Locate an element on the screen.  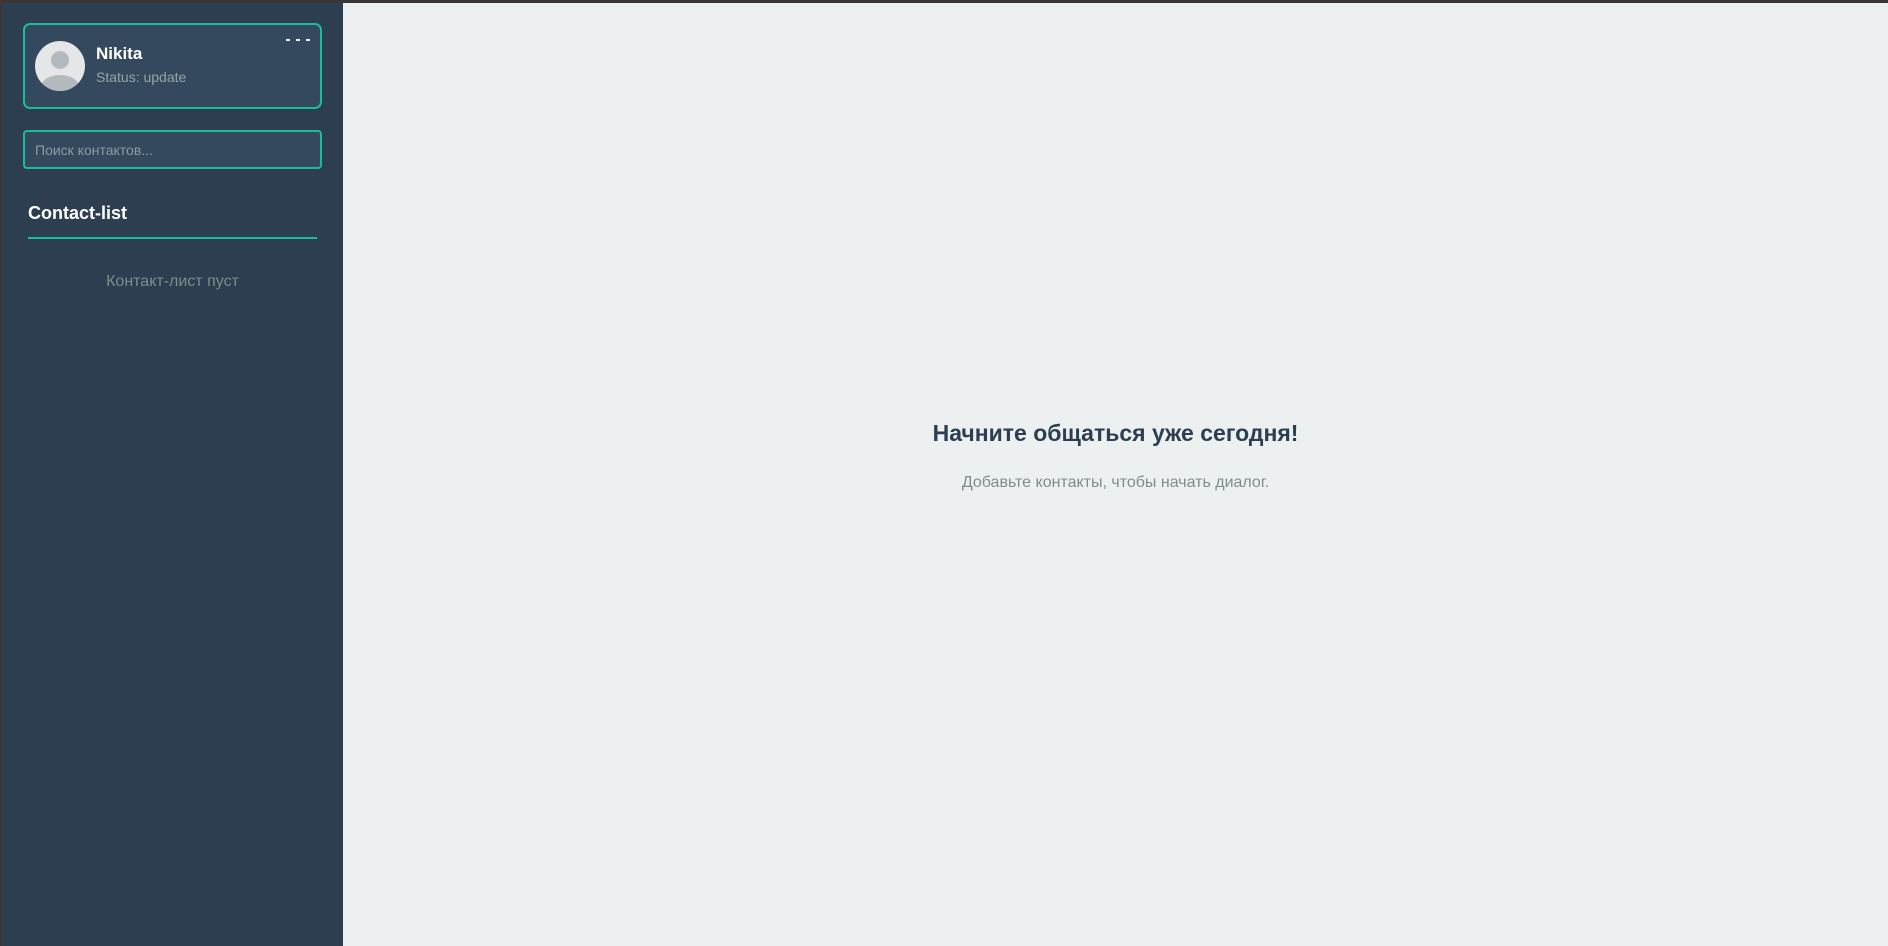
profile-name: Nikita is located at coordinates (119, 53).